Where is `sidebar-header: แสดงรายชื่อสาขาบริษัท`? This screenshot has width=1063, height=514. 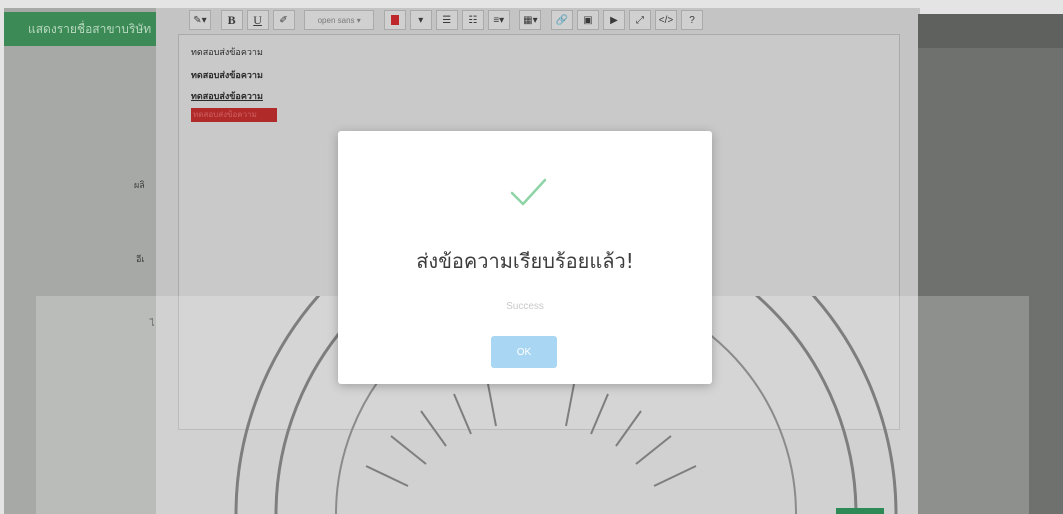 sidebar-header: แสดงรายชื่อสาขาบริษัท is located at coordinates (87, 29).